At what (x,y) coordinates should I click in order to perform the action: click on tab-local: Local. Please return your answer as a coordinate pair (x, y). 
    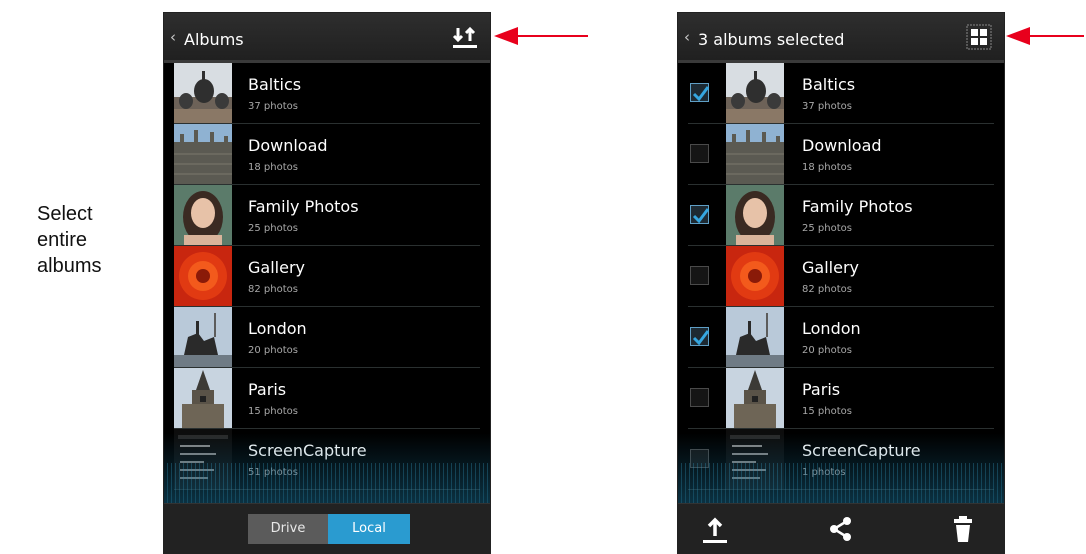
    Looking at the image, I should click on (369, 529).